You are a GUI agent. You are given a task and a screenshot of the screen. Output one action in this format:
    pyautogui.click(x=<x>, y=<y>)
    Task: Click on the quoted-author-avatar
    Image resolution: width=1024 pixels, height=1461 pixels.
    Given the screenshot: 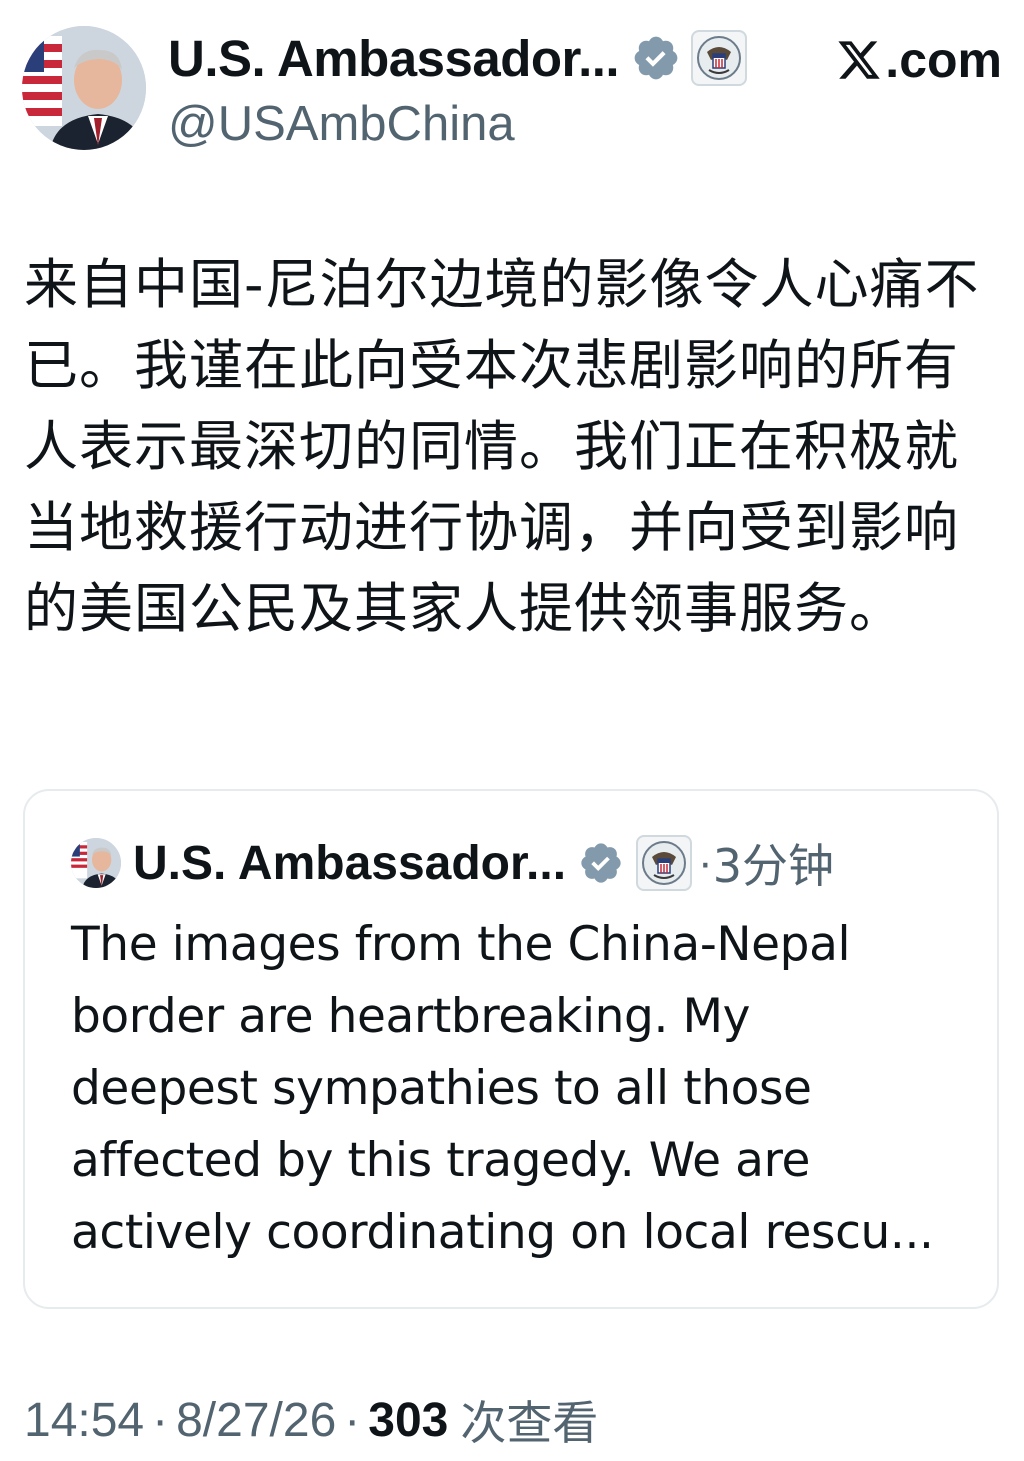 What is the action you would take?
    pyautogui.click(x=96, y=863)
    